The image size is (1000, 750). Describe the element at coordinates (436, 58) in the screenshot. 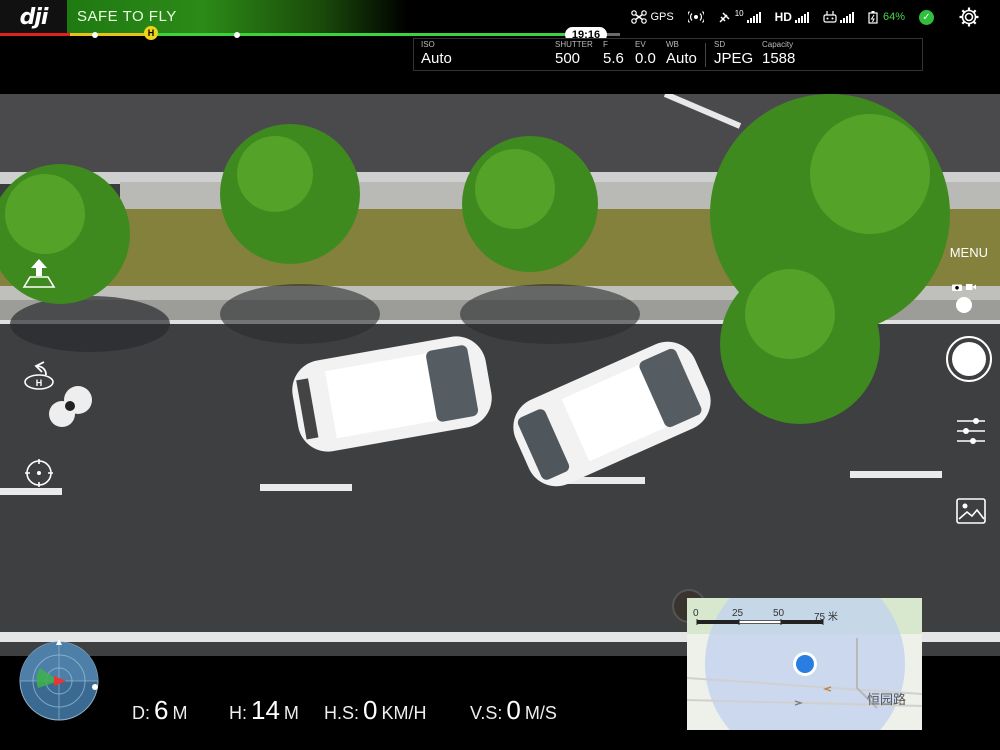

I see `iso-value: Auto` at that location.